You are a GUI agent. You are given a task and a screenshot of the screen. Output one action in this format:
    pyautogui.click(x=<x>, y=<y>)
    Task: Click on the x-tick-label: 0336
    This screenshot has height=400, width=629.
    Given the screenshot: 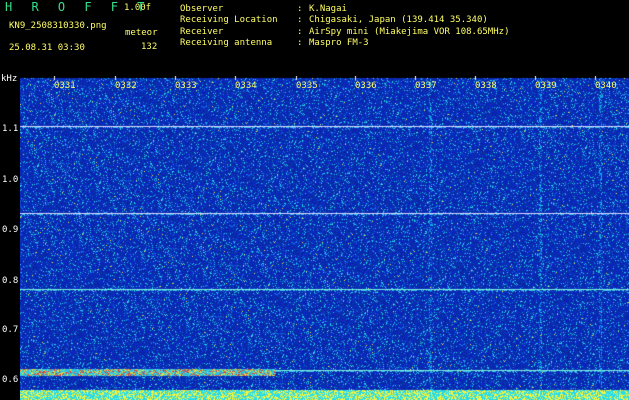 What is the action you would take?
    pyautogui.click(x=366, y=86)
    